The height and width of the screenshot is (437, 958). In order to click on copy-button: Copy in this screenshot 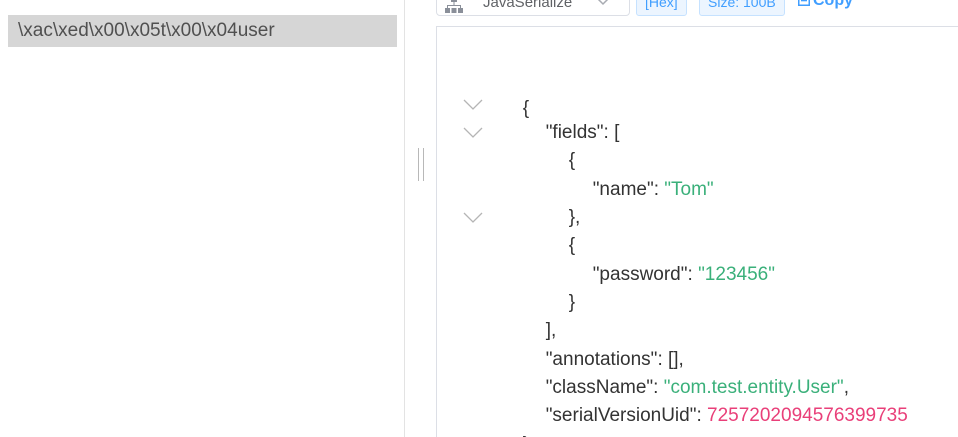, I will do `click(825, 8)`.